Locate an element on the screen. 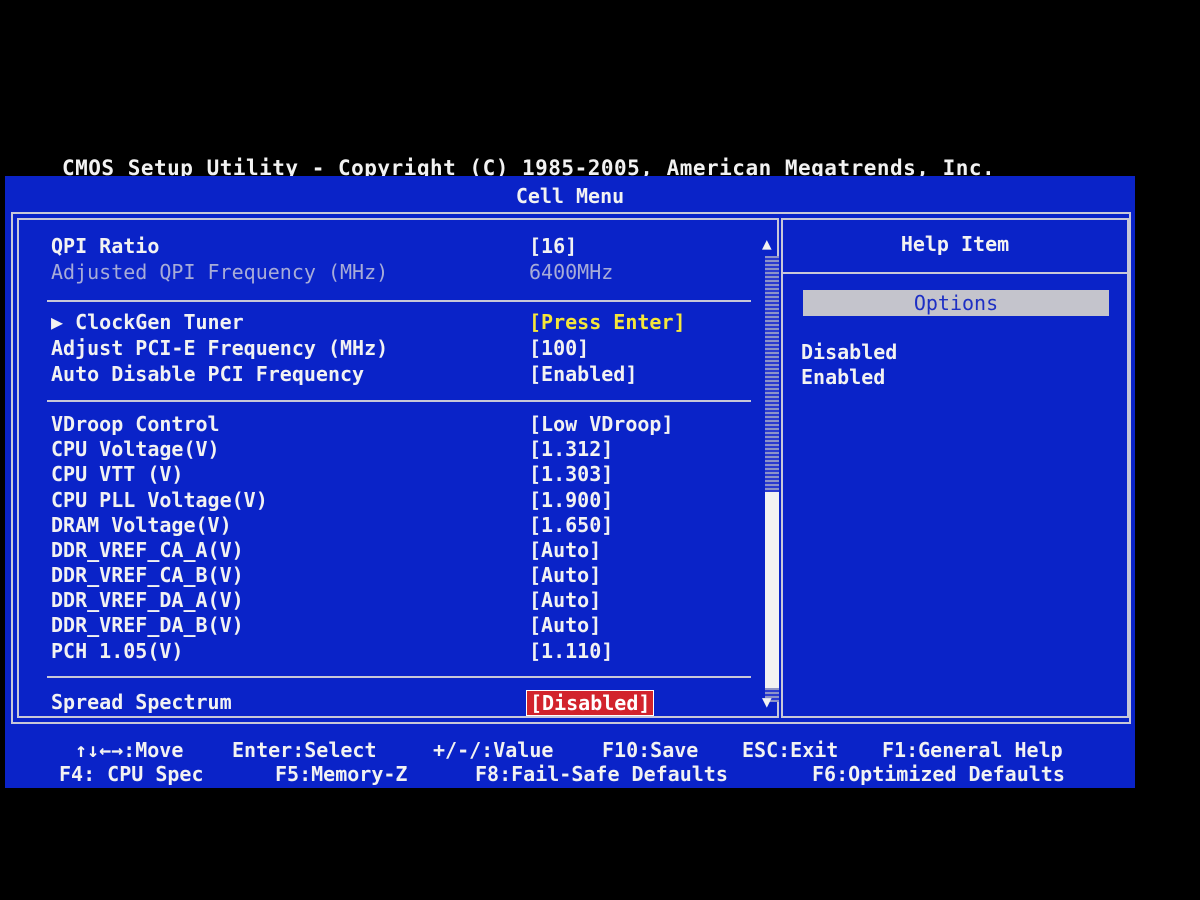 The image size is (1200, 900). help-option: Enabled is located at coordinates (843, 377).